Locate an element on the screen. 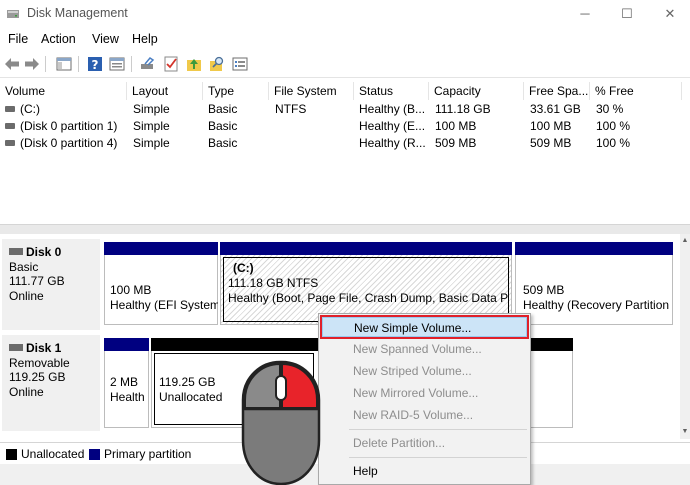  column-header-capacity: Capacity is located at coordinates (476, 91).